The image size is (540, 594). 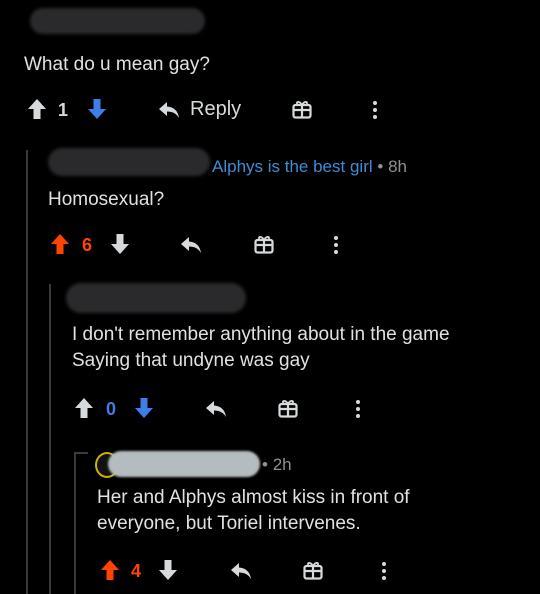 I want to click on vote-score: 1, so click(x=63, y=110).